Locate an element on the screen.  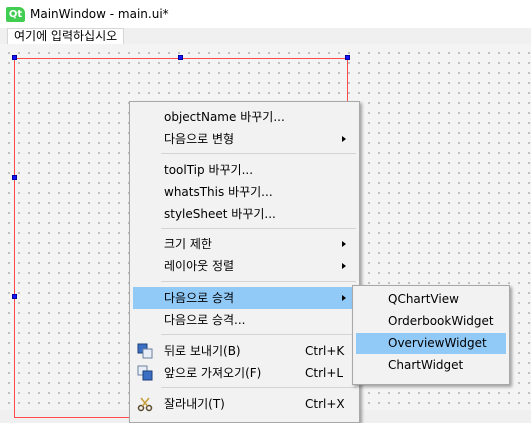
submenu-item-qchartview: QChartView is located at coordinates (431, 299).